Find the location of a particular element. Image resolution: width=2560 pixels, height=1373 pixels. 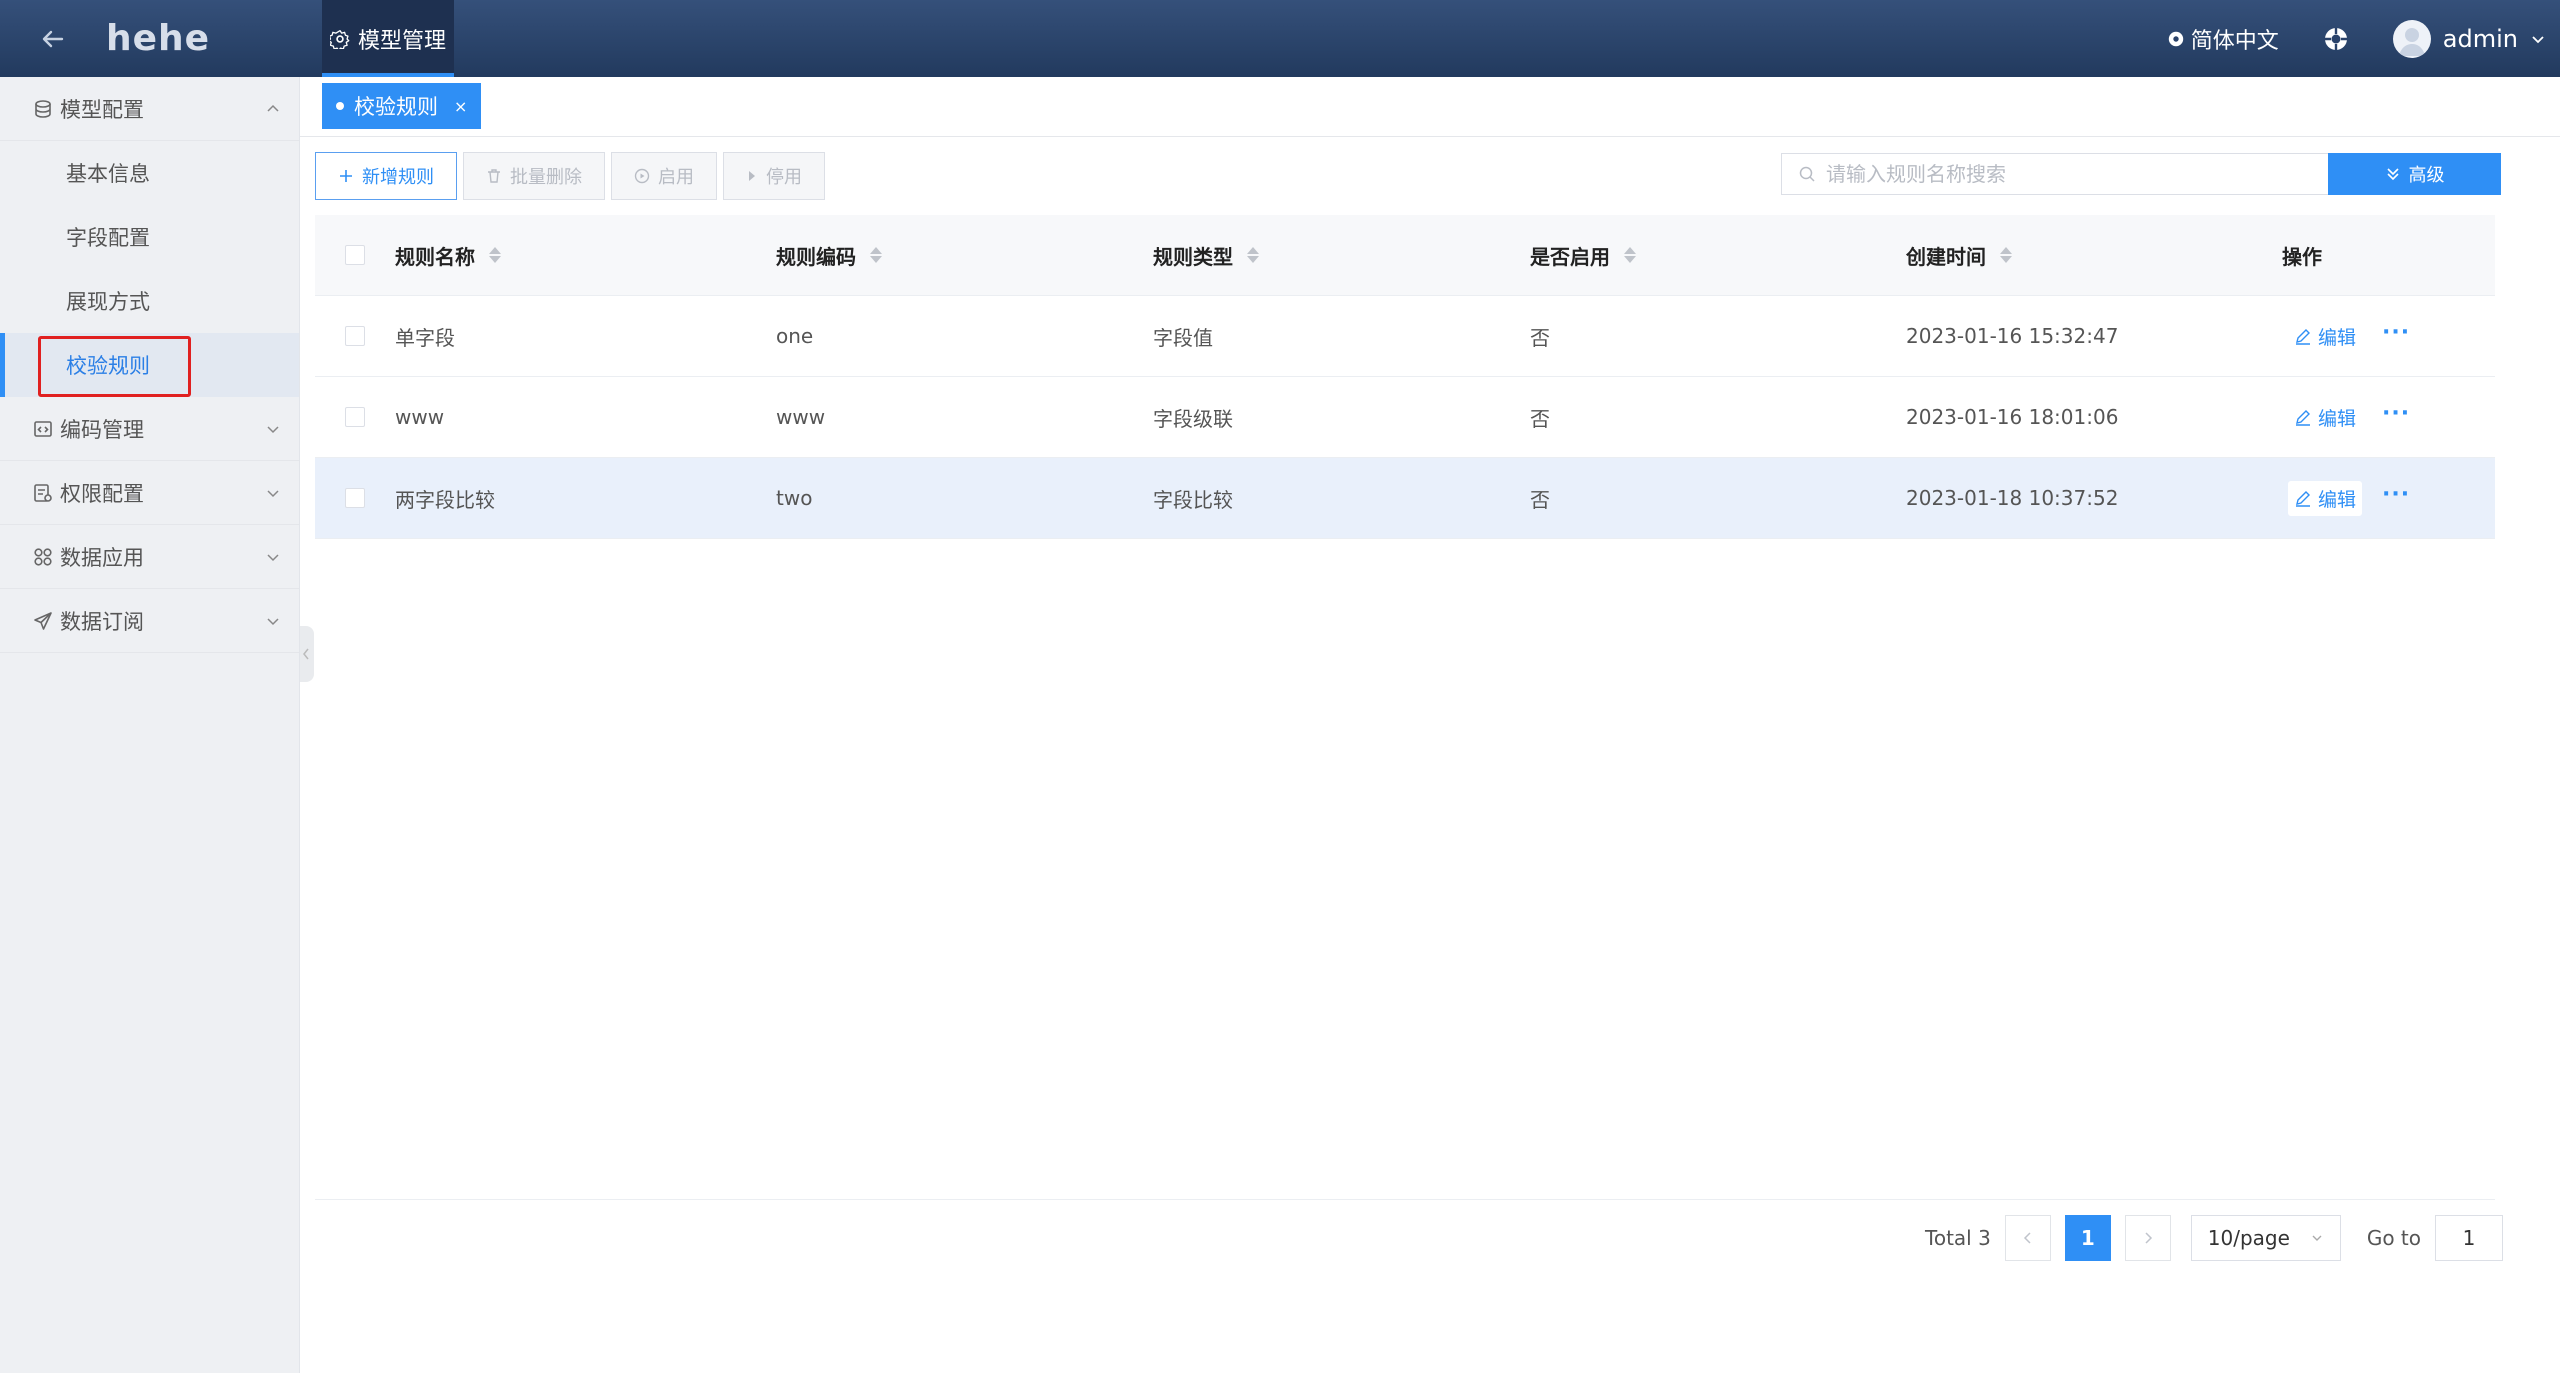

play-circle-icon is located at coordinates (642, 176).